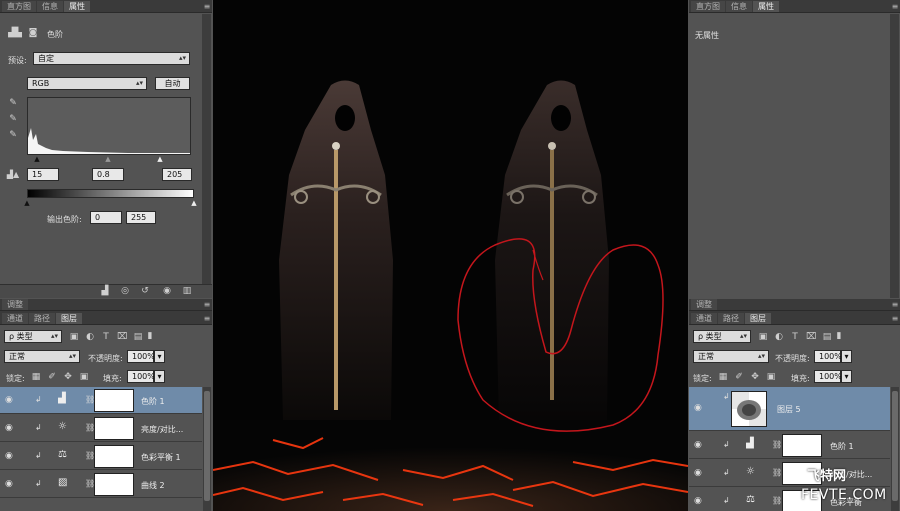 This screenshot has height=511, width=900. Describe the element at coordinates (206, 149) in the screenshot. I see `properties-scrollbar` at that location.